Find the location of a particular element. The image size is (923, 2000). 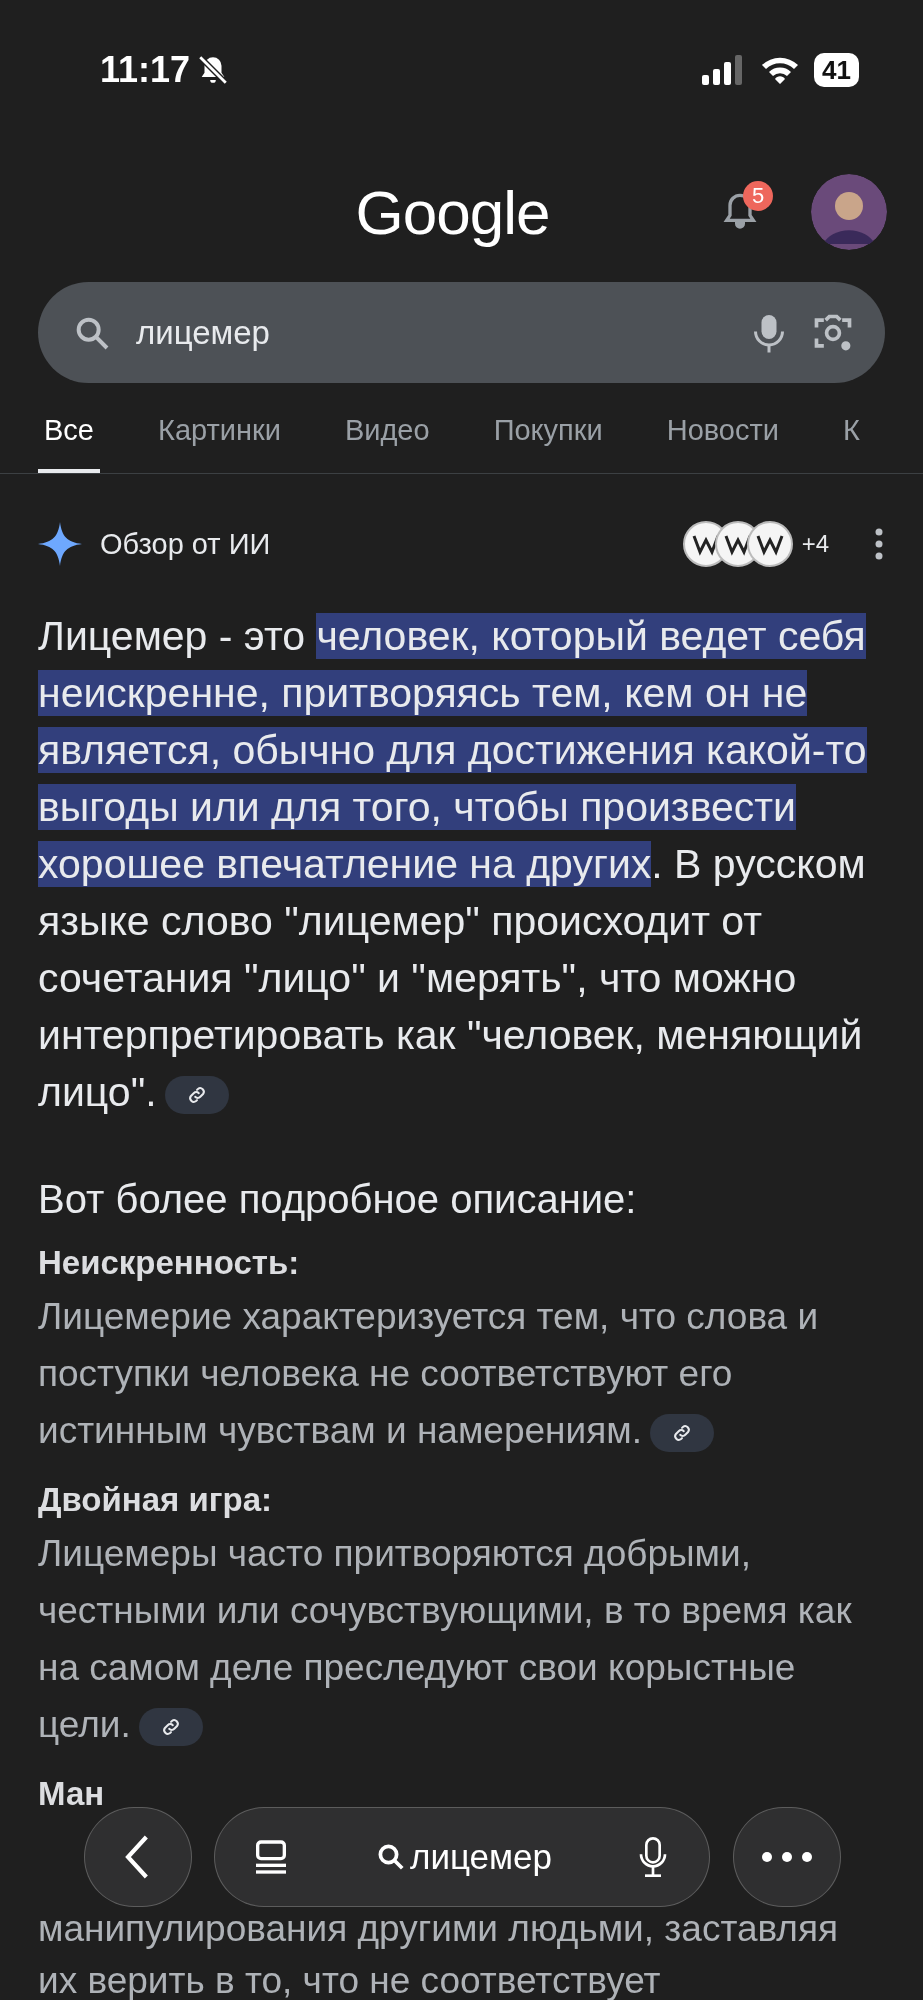

avatar is located at coordinates (849, 212).